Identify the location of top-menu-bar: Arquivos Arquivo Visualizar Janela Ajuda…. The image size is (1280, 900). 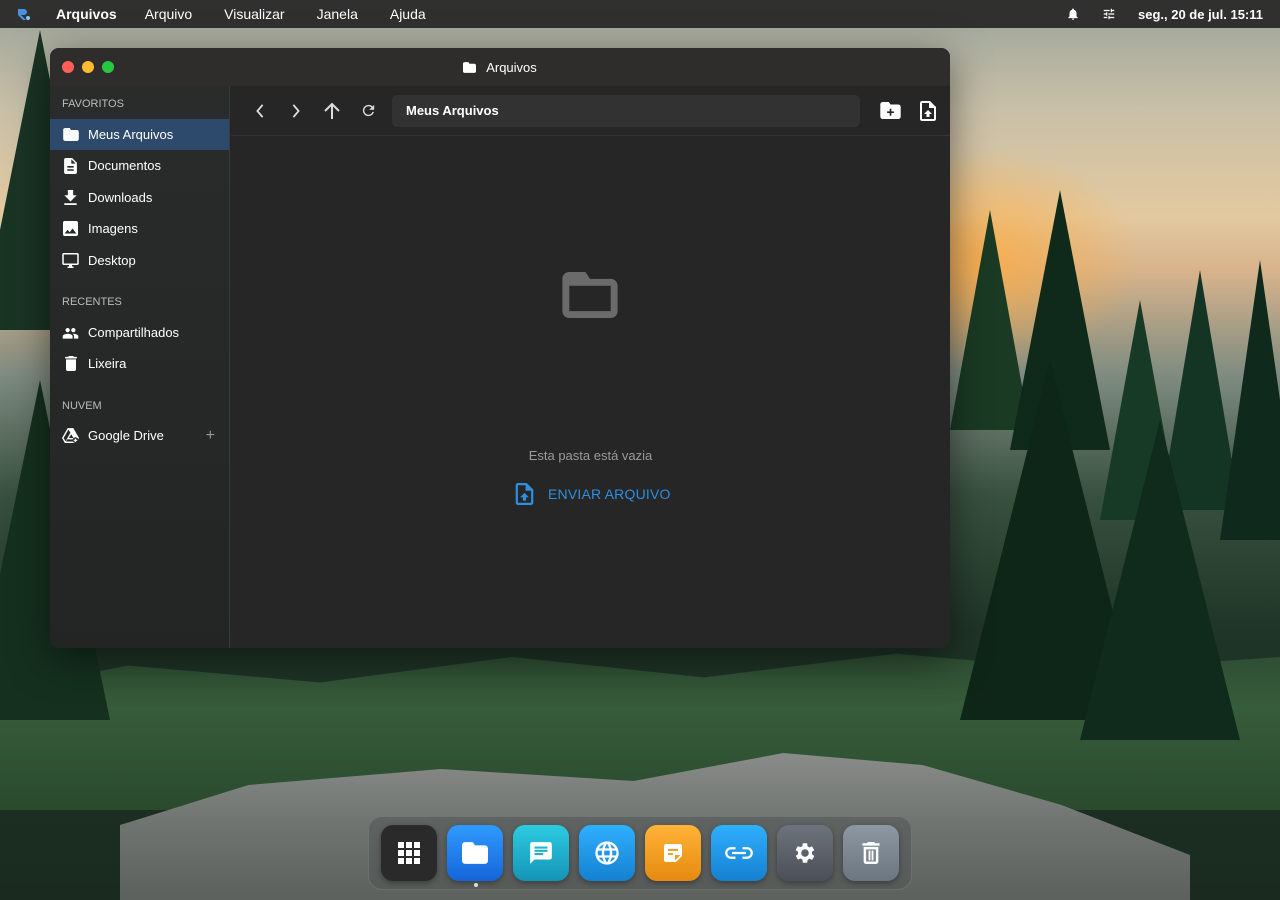
(640, 14).